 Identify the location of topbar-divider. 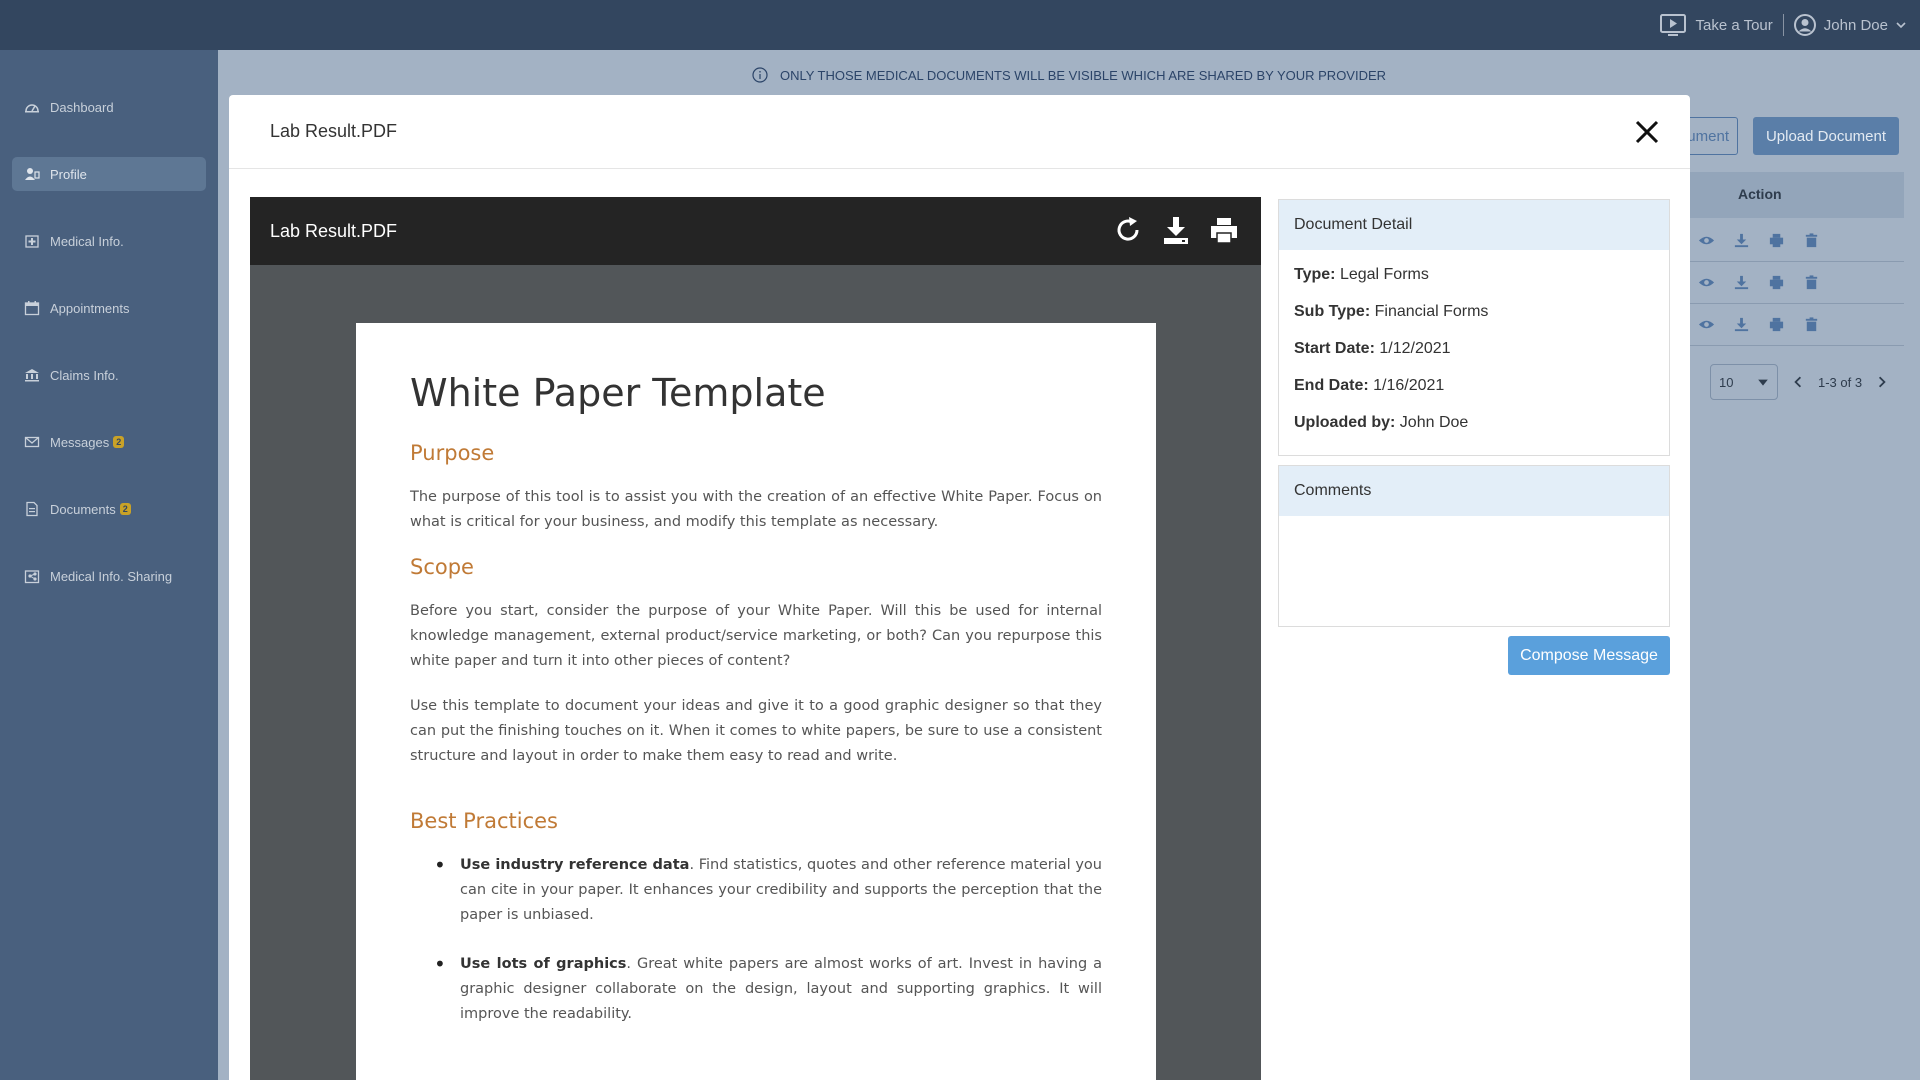
(1783, 25).